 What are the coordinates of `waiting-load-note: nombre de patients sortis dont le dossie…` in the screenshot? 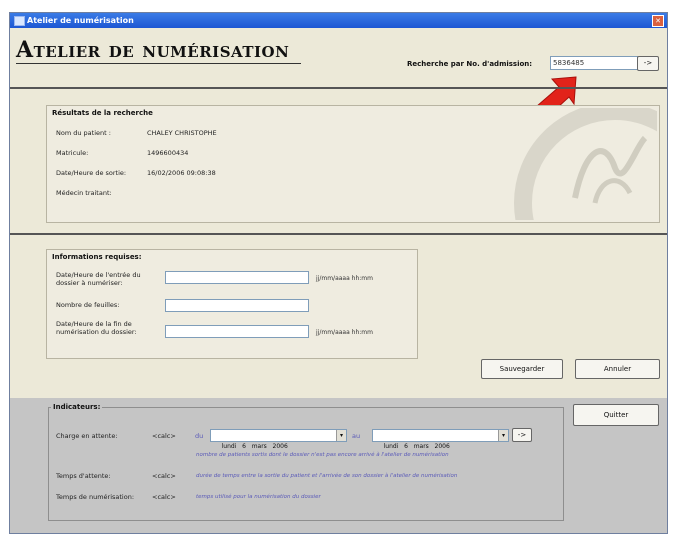 It's located at (322, 455).